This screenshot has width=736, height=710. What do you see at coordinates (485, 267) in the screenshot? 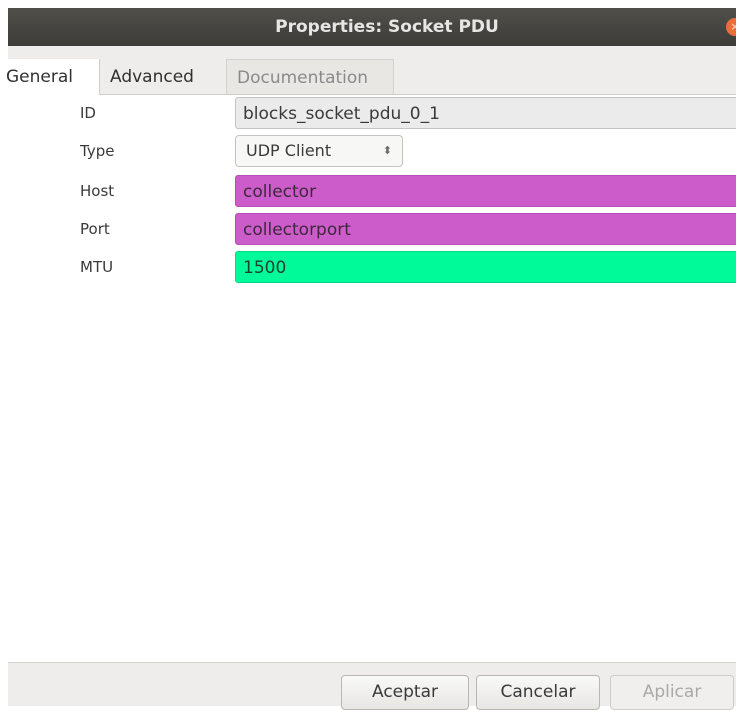
I see `mtu-field: 1500` at bounding box center [485, 267].